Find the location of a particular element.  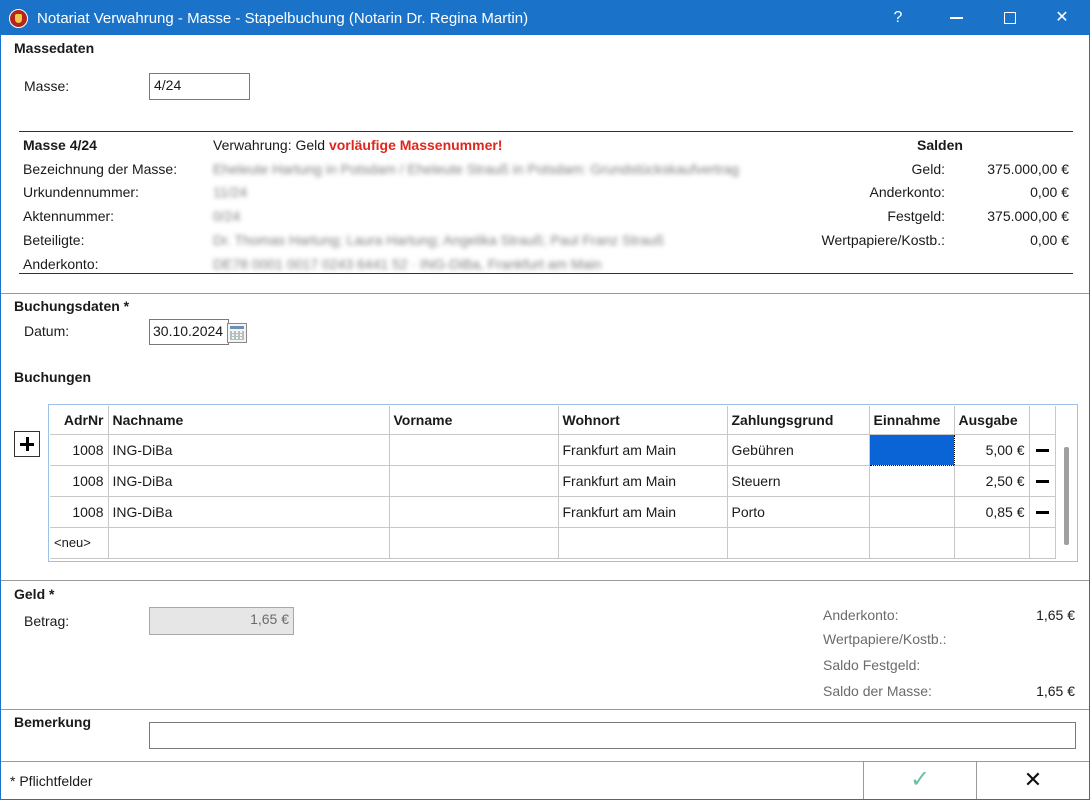

salden-festgeld-label: Festgeld: is located at coordinates (916, 216).